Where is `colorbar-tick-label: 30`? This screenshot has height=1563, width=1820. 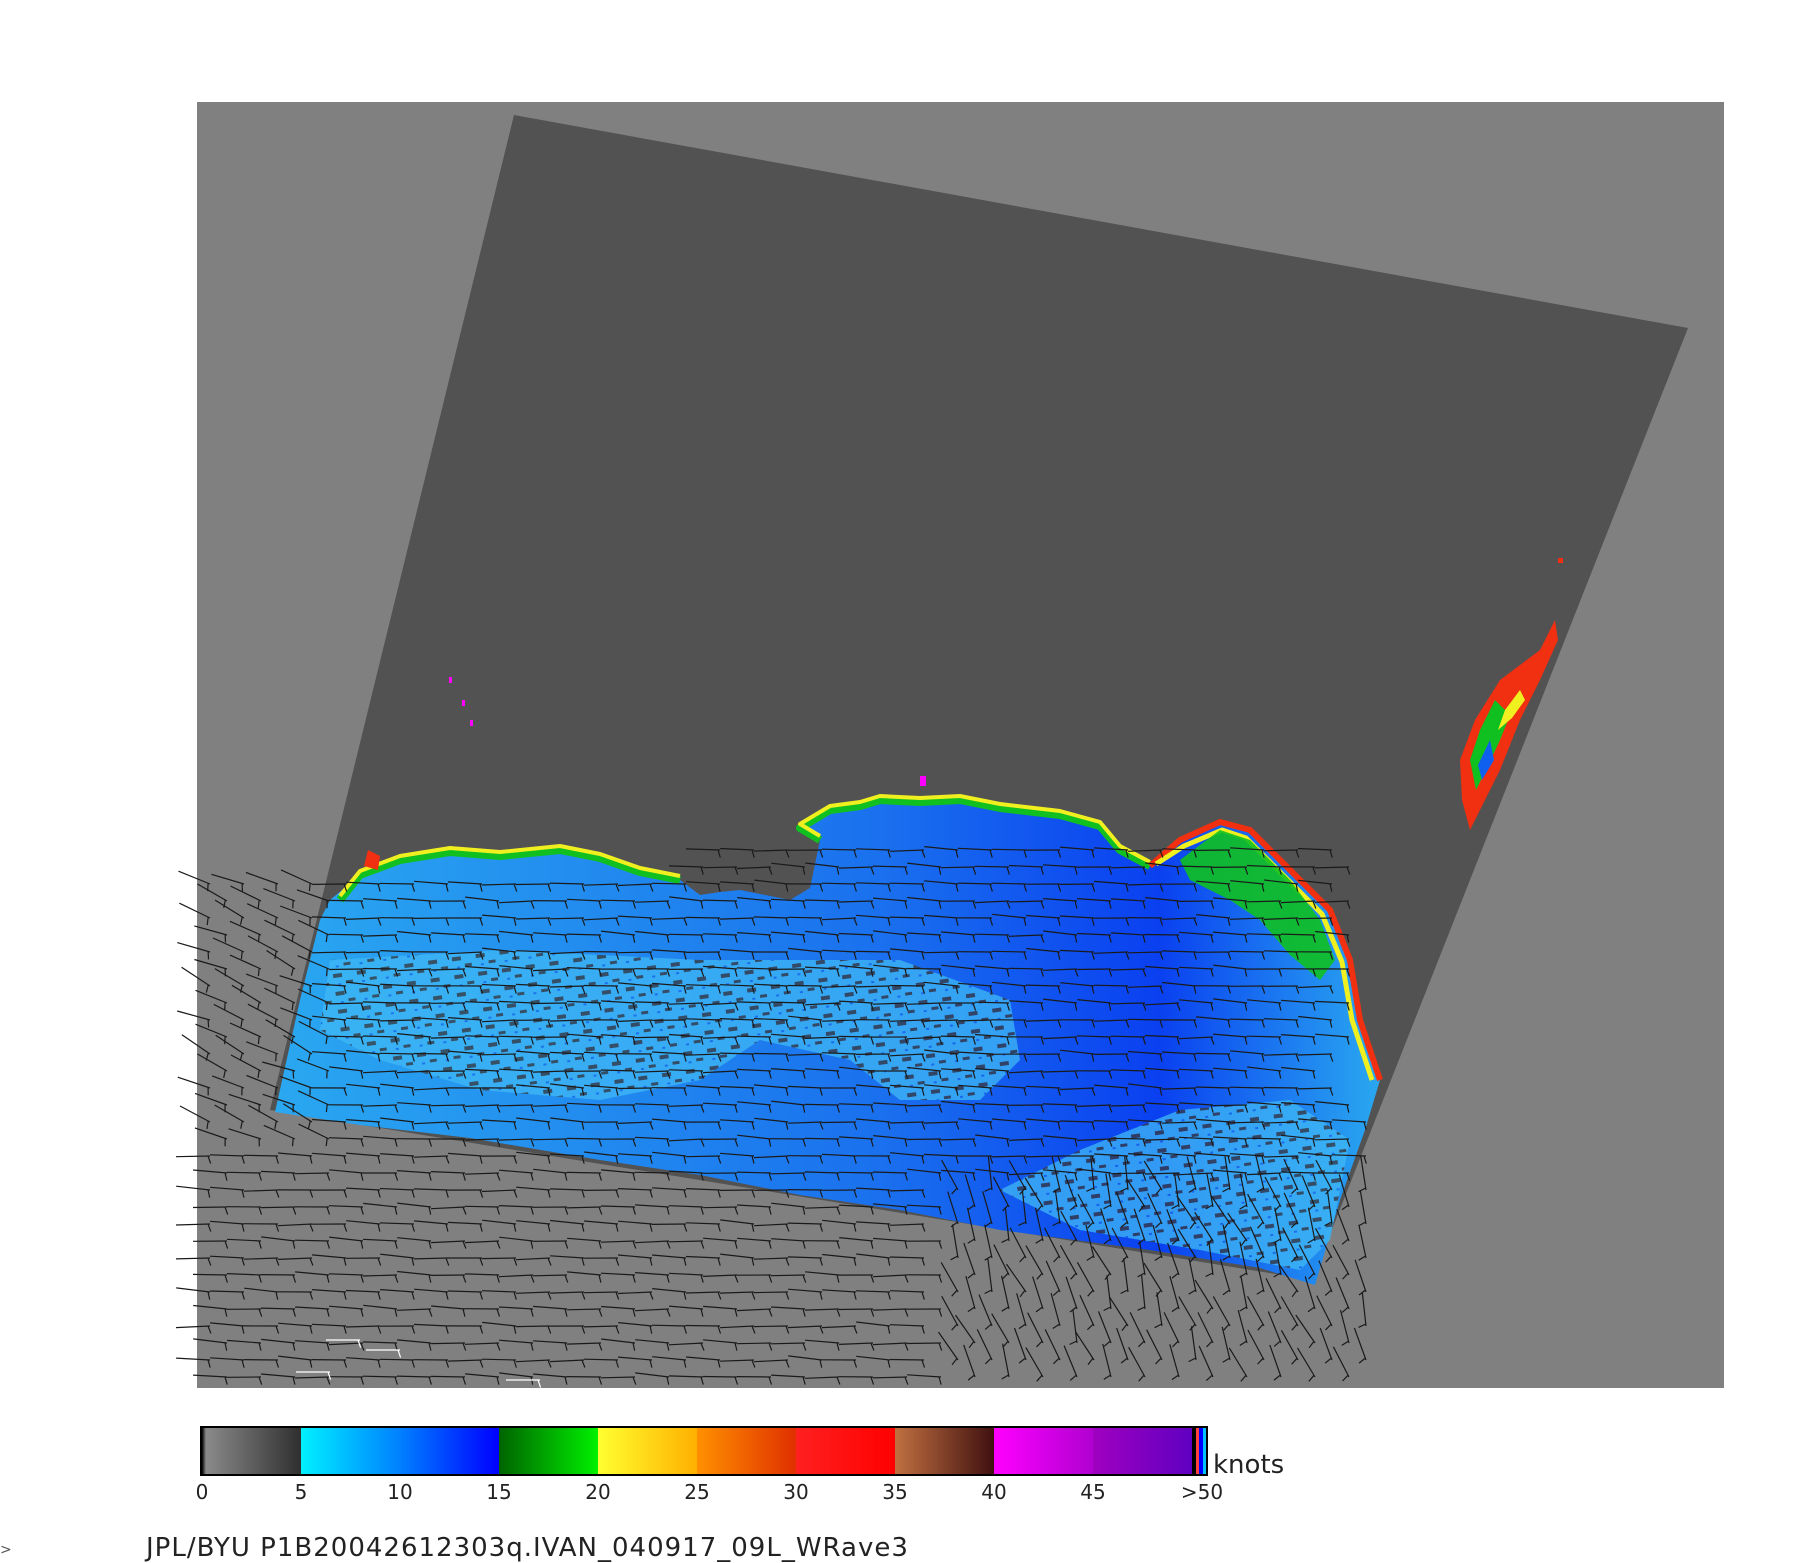
colorbar-tick-label: 30 is located at coordinates (796, 1492).